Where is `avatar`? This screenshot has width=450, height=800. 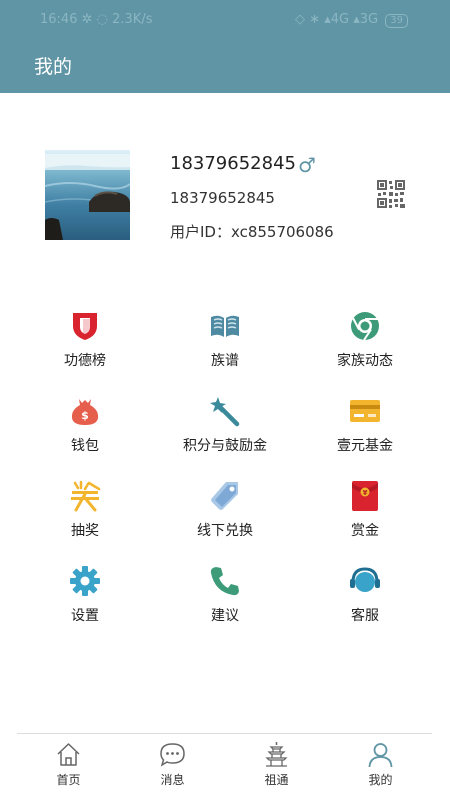 avatar is located at coordinates (87, 195).